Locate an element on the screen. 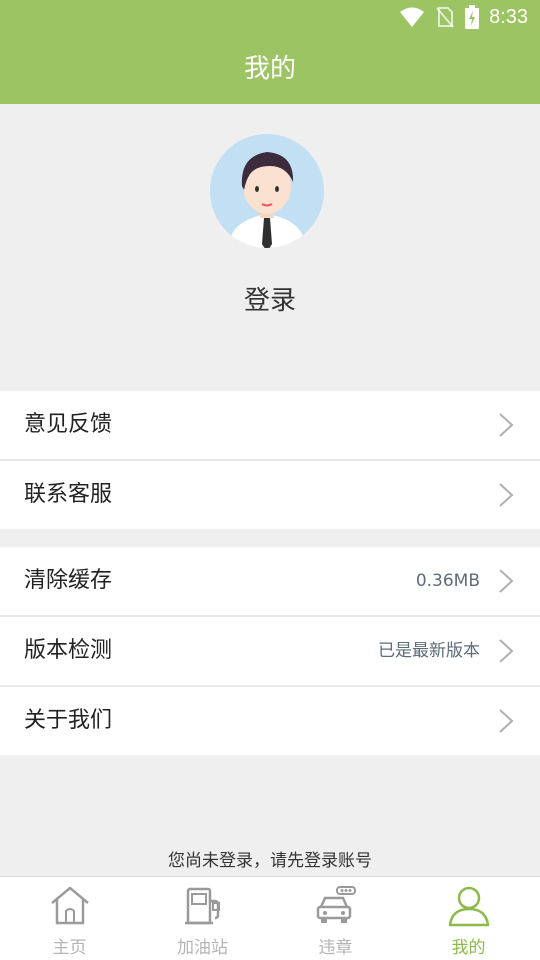 The width and height of the screenshot is (540, 960). tab-home: 主页 is located at coordinates (69, 918).